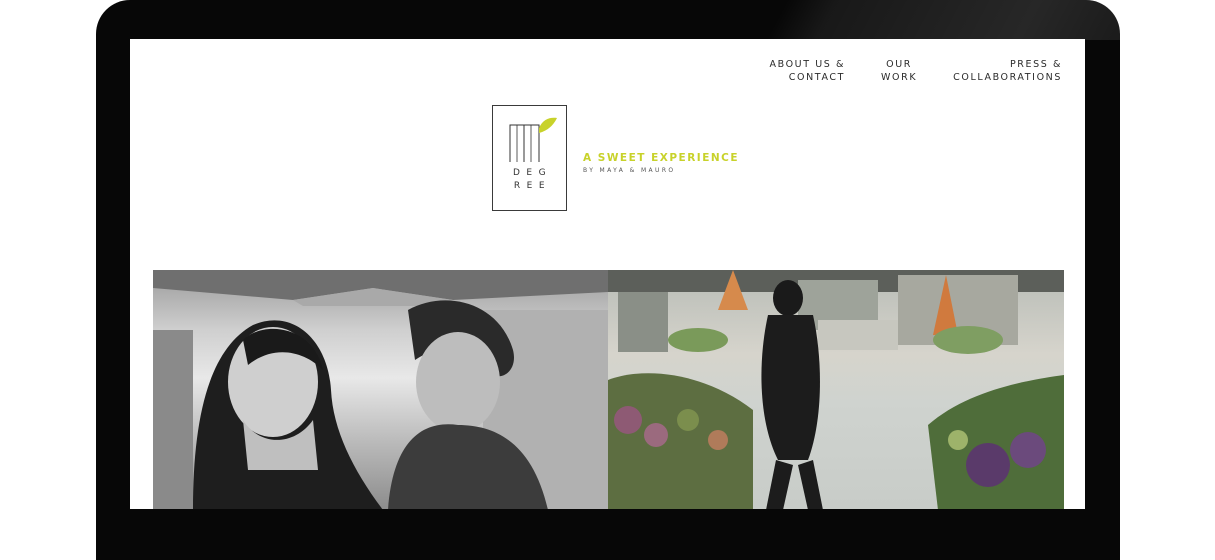 This screenshot has width=1215, height=560. I want to click on nav-about-line1: ABOUT US &, so click(807, 64).